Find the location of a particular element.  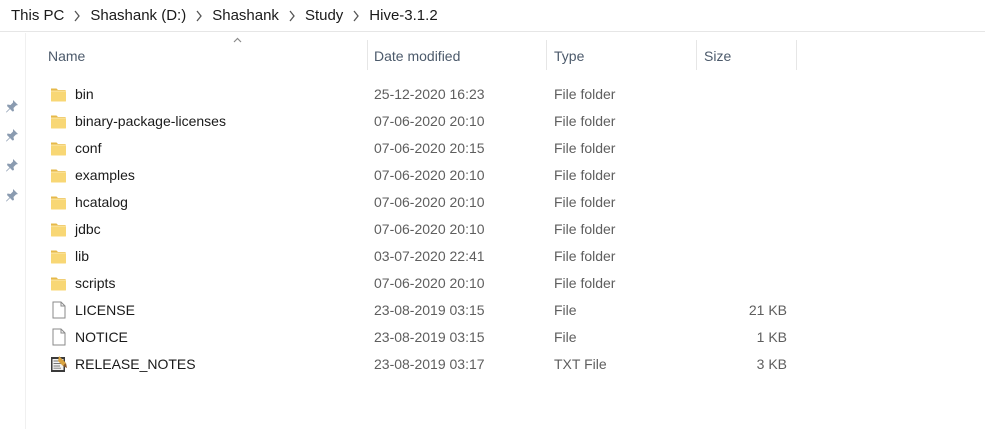

column-header: Name Date modified Type Size is located at coordinates (416, 52).